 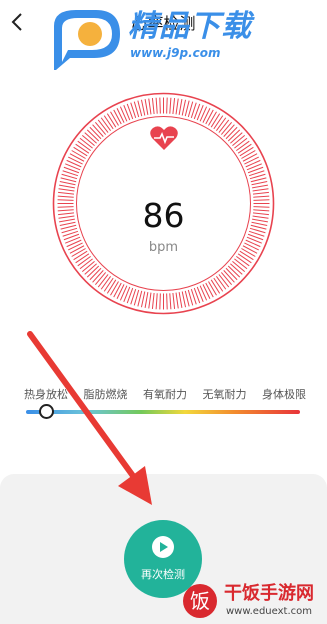 I want to click on zone-label: 有氧耐力, so click(x=165, y=394).